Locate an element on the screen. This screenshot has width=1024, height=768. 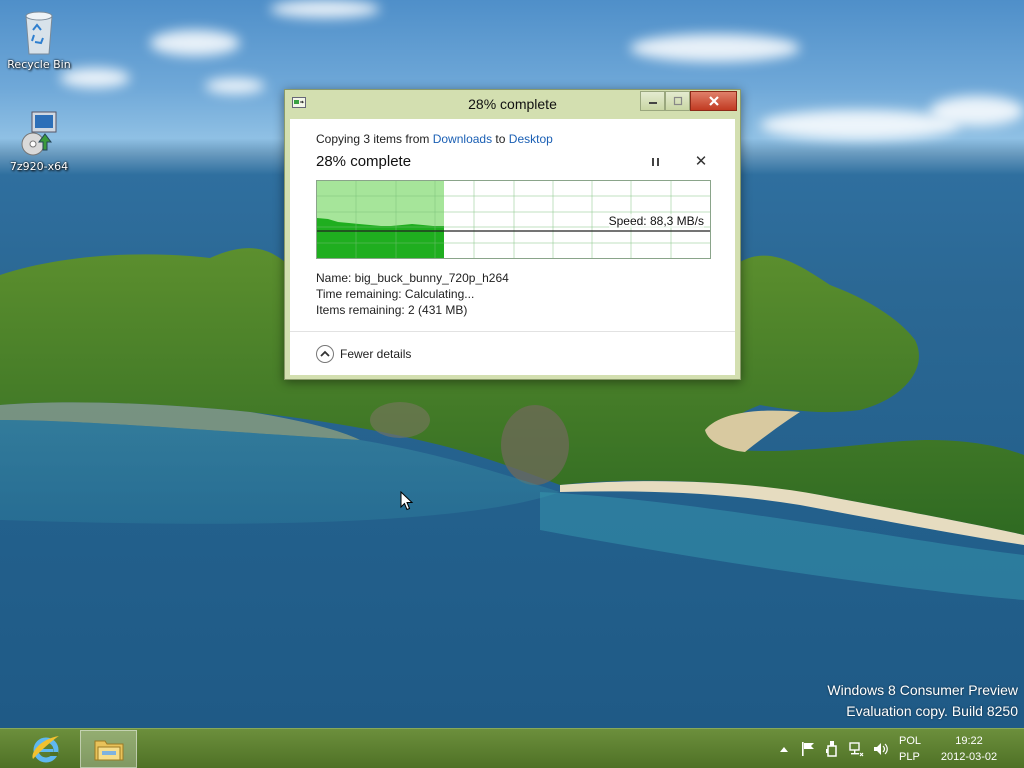
network-button is located at coordinates (856, 748).